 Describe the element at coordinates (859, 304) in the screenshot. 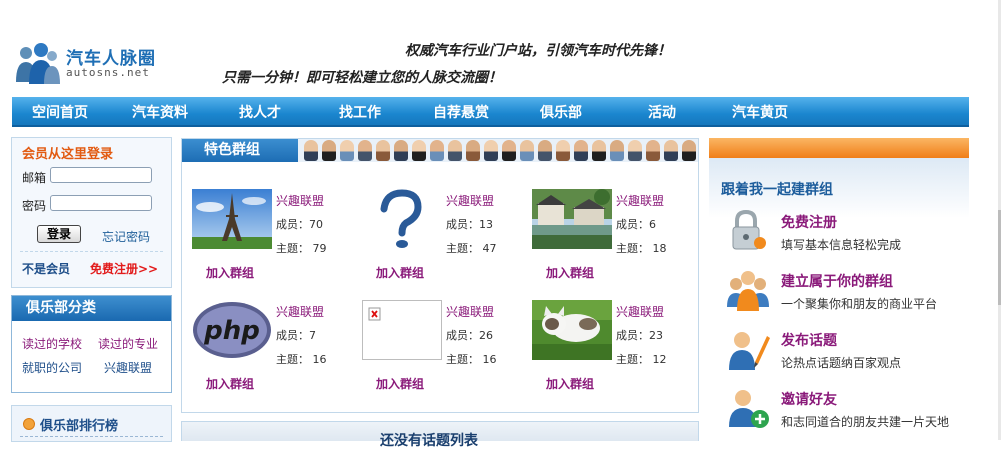

I see `step-desc: 一个聚集你和朋友的商业平台` at that location.